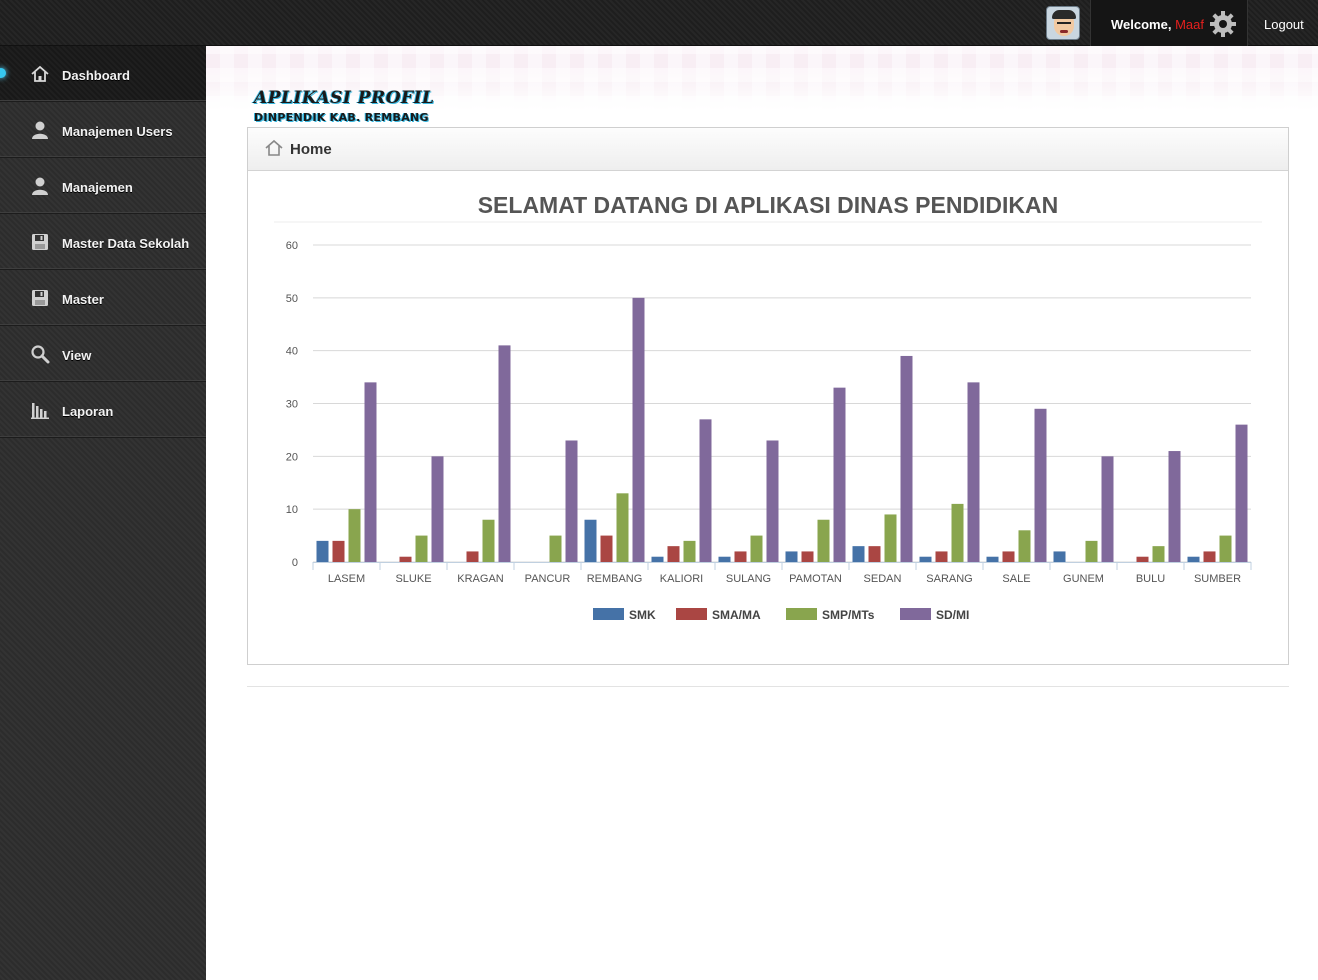 The image size is (1318, 980). What do you see at coordinates (77, 355) in the screenshot?
I see `sidebar-item-label: View` at bounding box center [77, 355].